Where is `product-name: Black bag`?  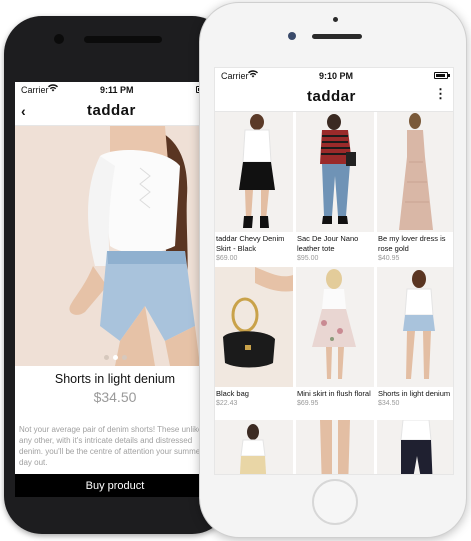 product-name: Black bag is located at coordinates (232, 393).